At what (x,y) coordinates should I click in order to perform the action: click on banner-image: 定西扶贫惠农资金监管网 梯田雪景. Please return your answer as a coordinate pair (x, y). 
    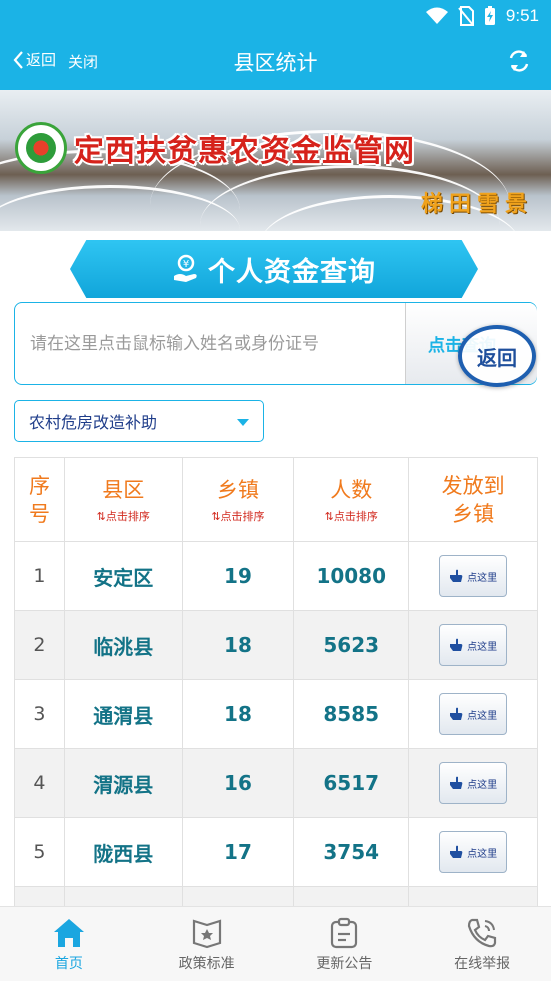
    Looking at the image, I should click on (275, 160).